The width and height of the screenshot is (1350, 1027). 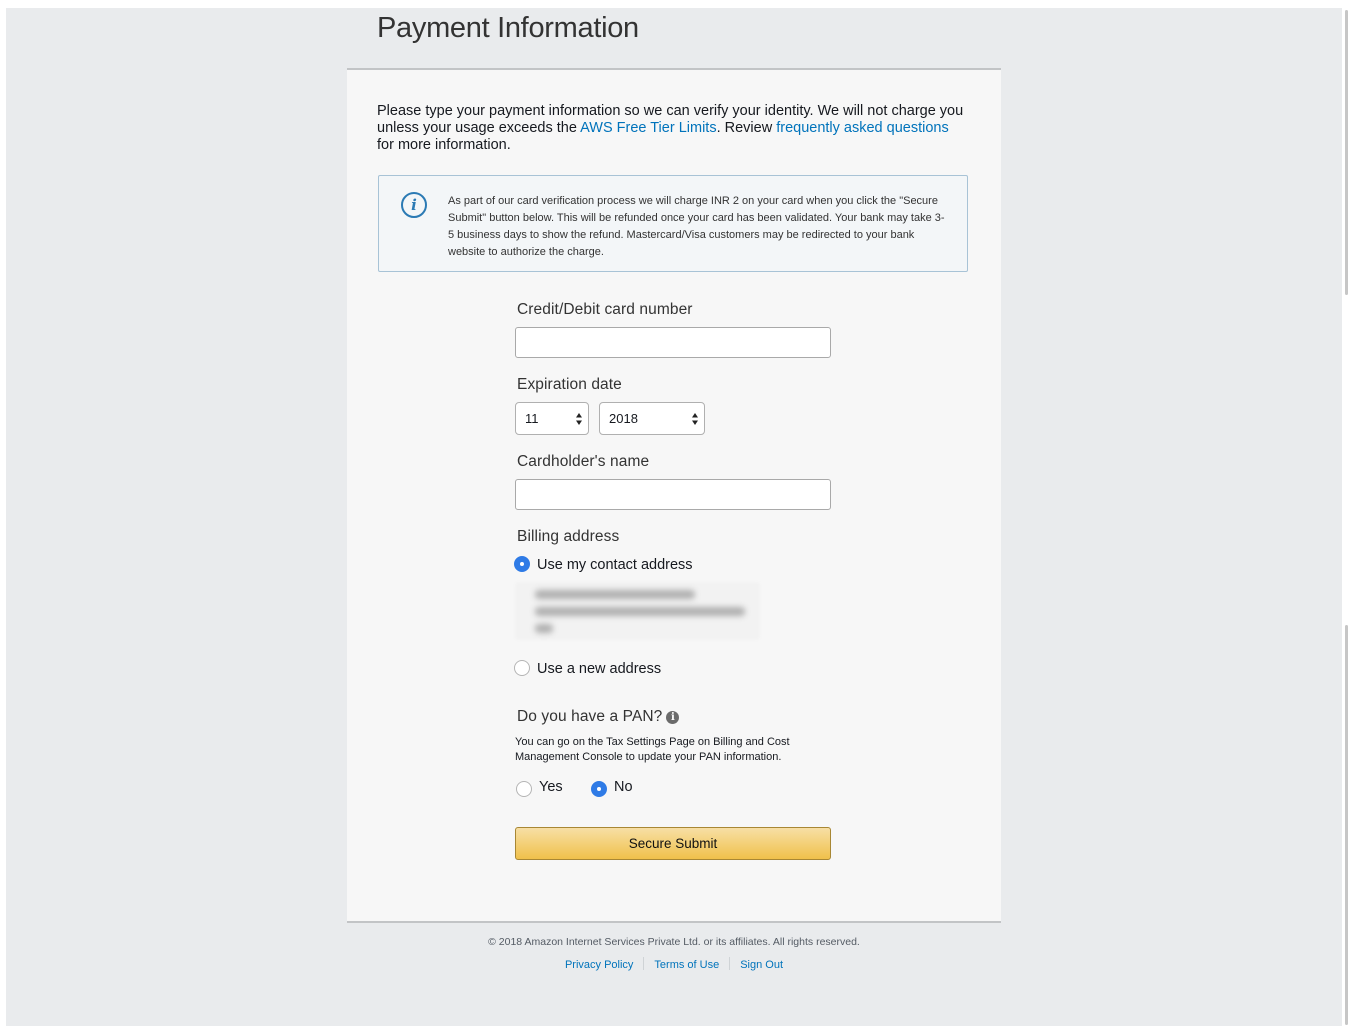 What do you see at coordinates (1346, 825) in the screenshot?
I see `scrollbar-thumb-lower` at bounding box center [1346, 825].